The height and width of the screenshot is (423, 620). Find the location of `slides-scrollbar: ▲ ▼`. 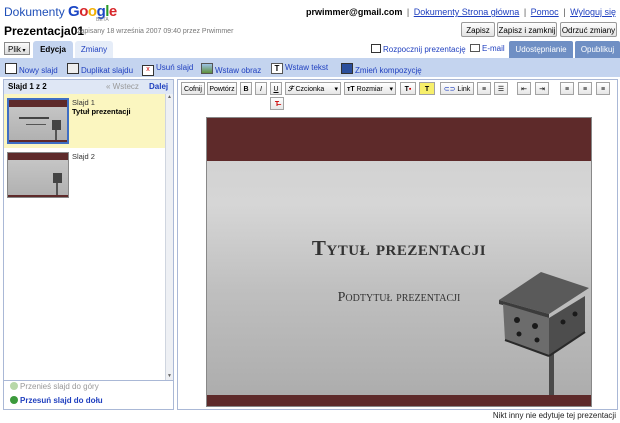

slides-scrollbar: ▲ ▼ is located at coordinates (169, 237).